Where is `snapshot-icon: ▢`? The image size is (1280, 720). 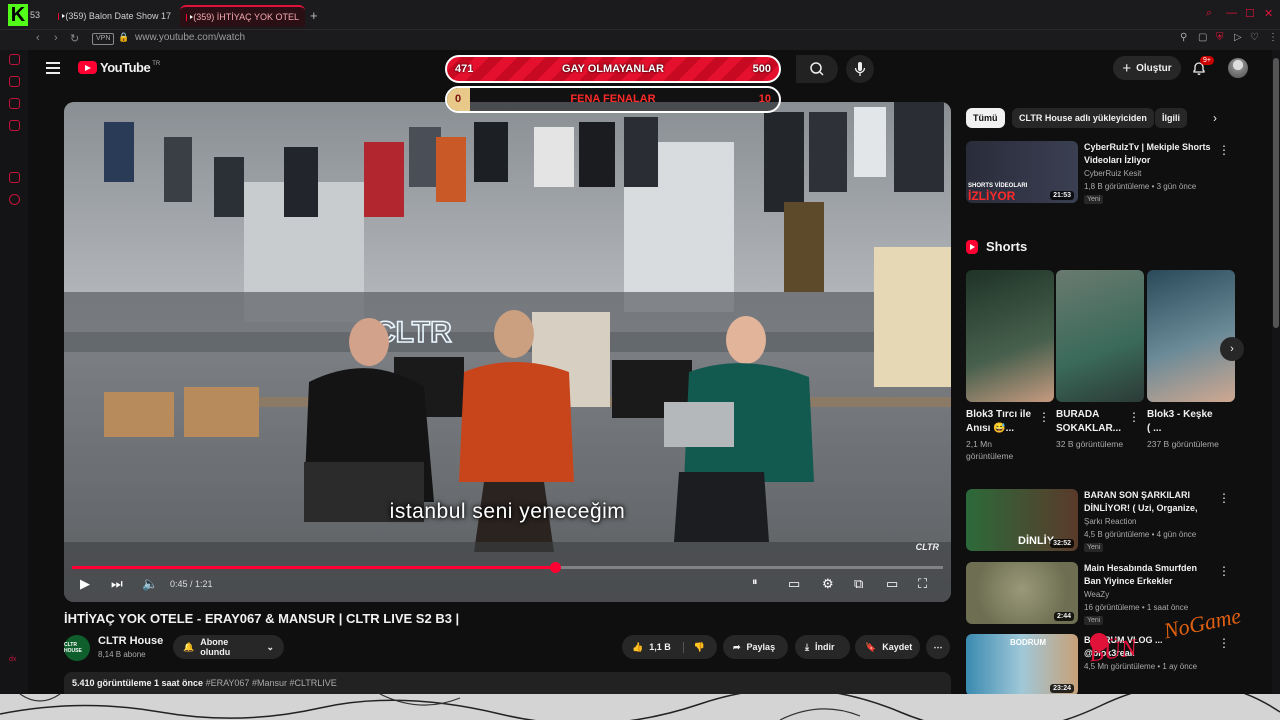 snapshot-icon: ▢ is located at coordinates (1202, 37).